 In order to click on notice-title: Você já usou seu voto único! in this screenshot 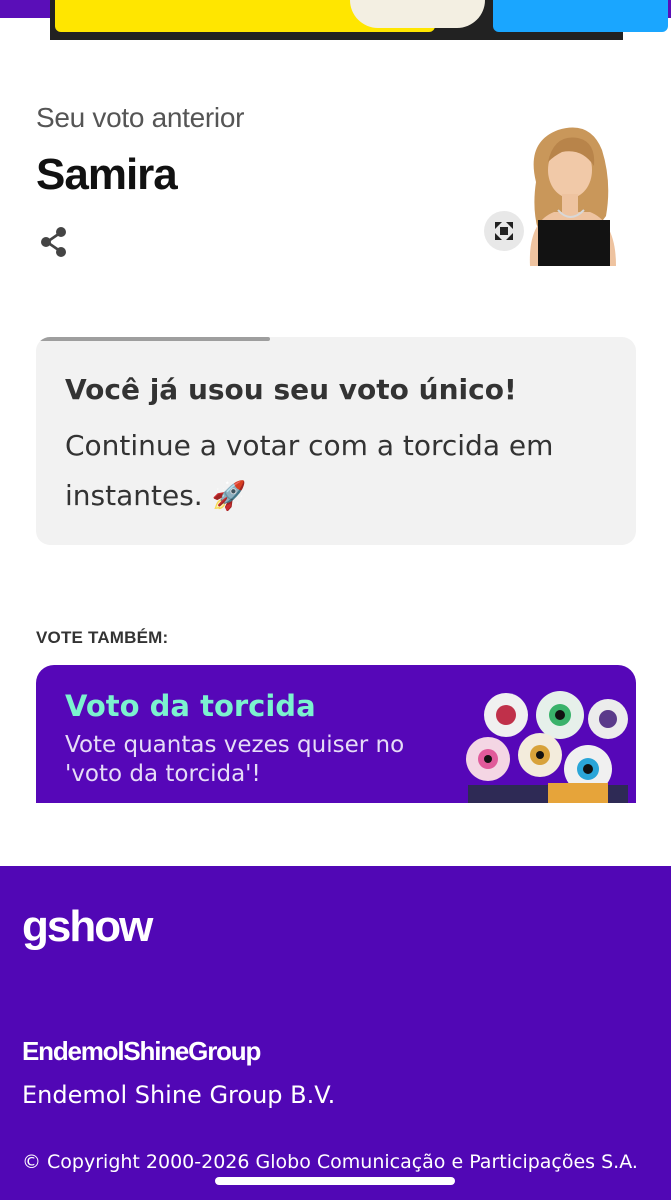, I will do `click(291, 389)`.